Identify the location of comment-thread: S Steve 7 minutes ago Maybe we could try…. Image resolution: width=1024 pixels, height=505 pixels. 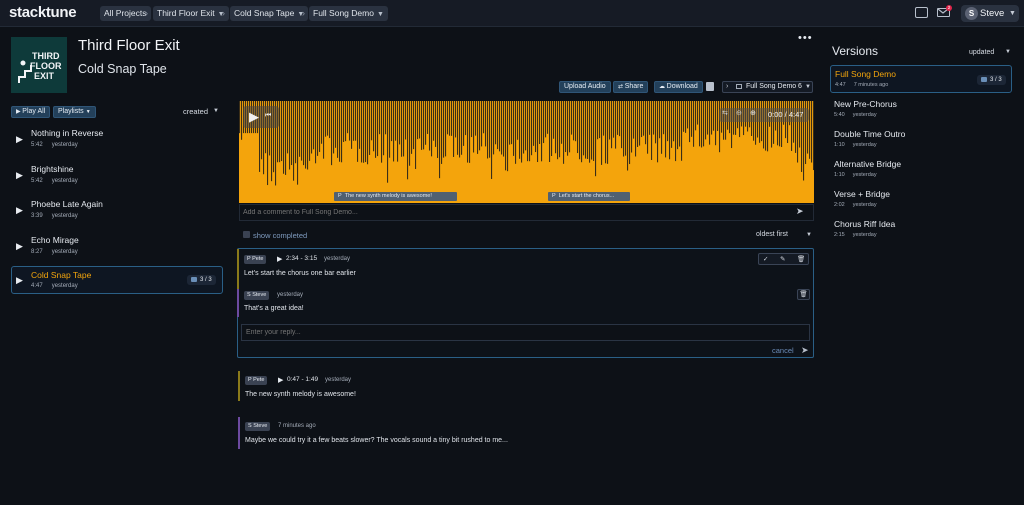
(526, 433).